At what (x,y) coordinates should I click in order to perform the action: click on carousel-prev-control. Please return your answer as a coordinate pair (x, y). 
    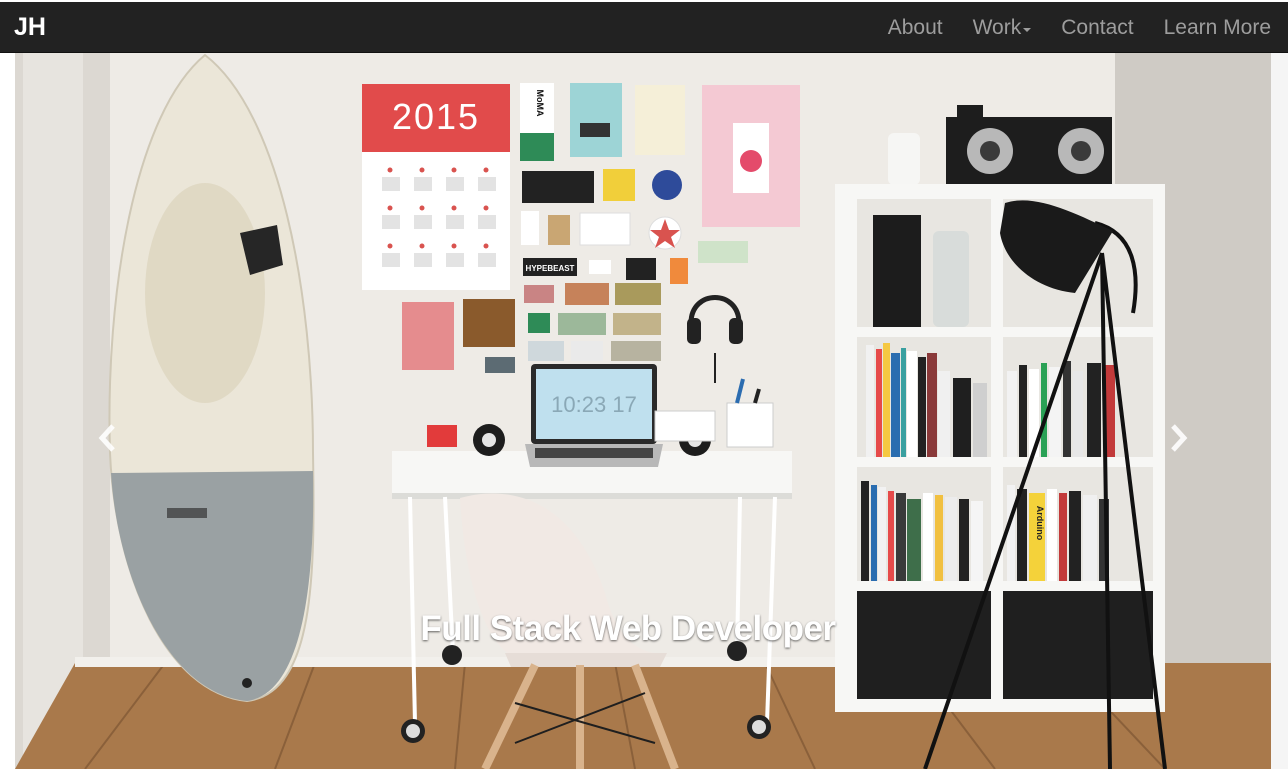
    Looking at the image, I should click on (108, 438).